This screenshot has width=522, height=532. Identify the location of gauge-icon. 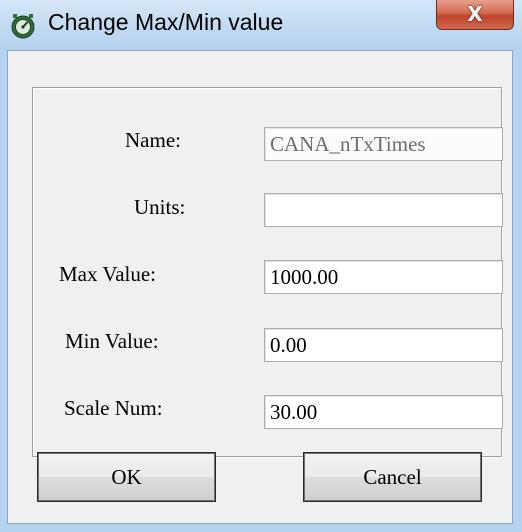
(23, 26).